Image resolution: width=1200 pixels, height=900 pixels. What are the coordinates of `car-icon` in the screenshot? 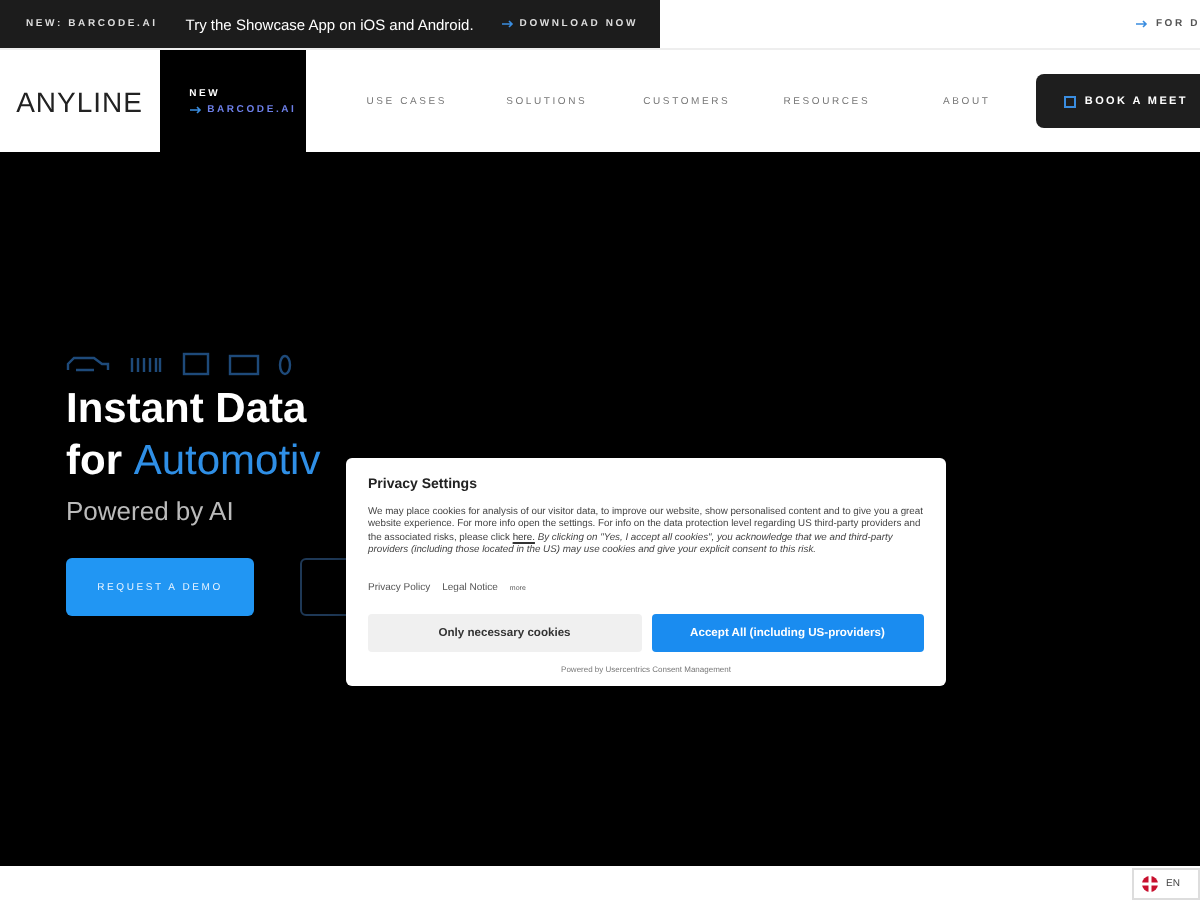 It's located at (88, 364).